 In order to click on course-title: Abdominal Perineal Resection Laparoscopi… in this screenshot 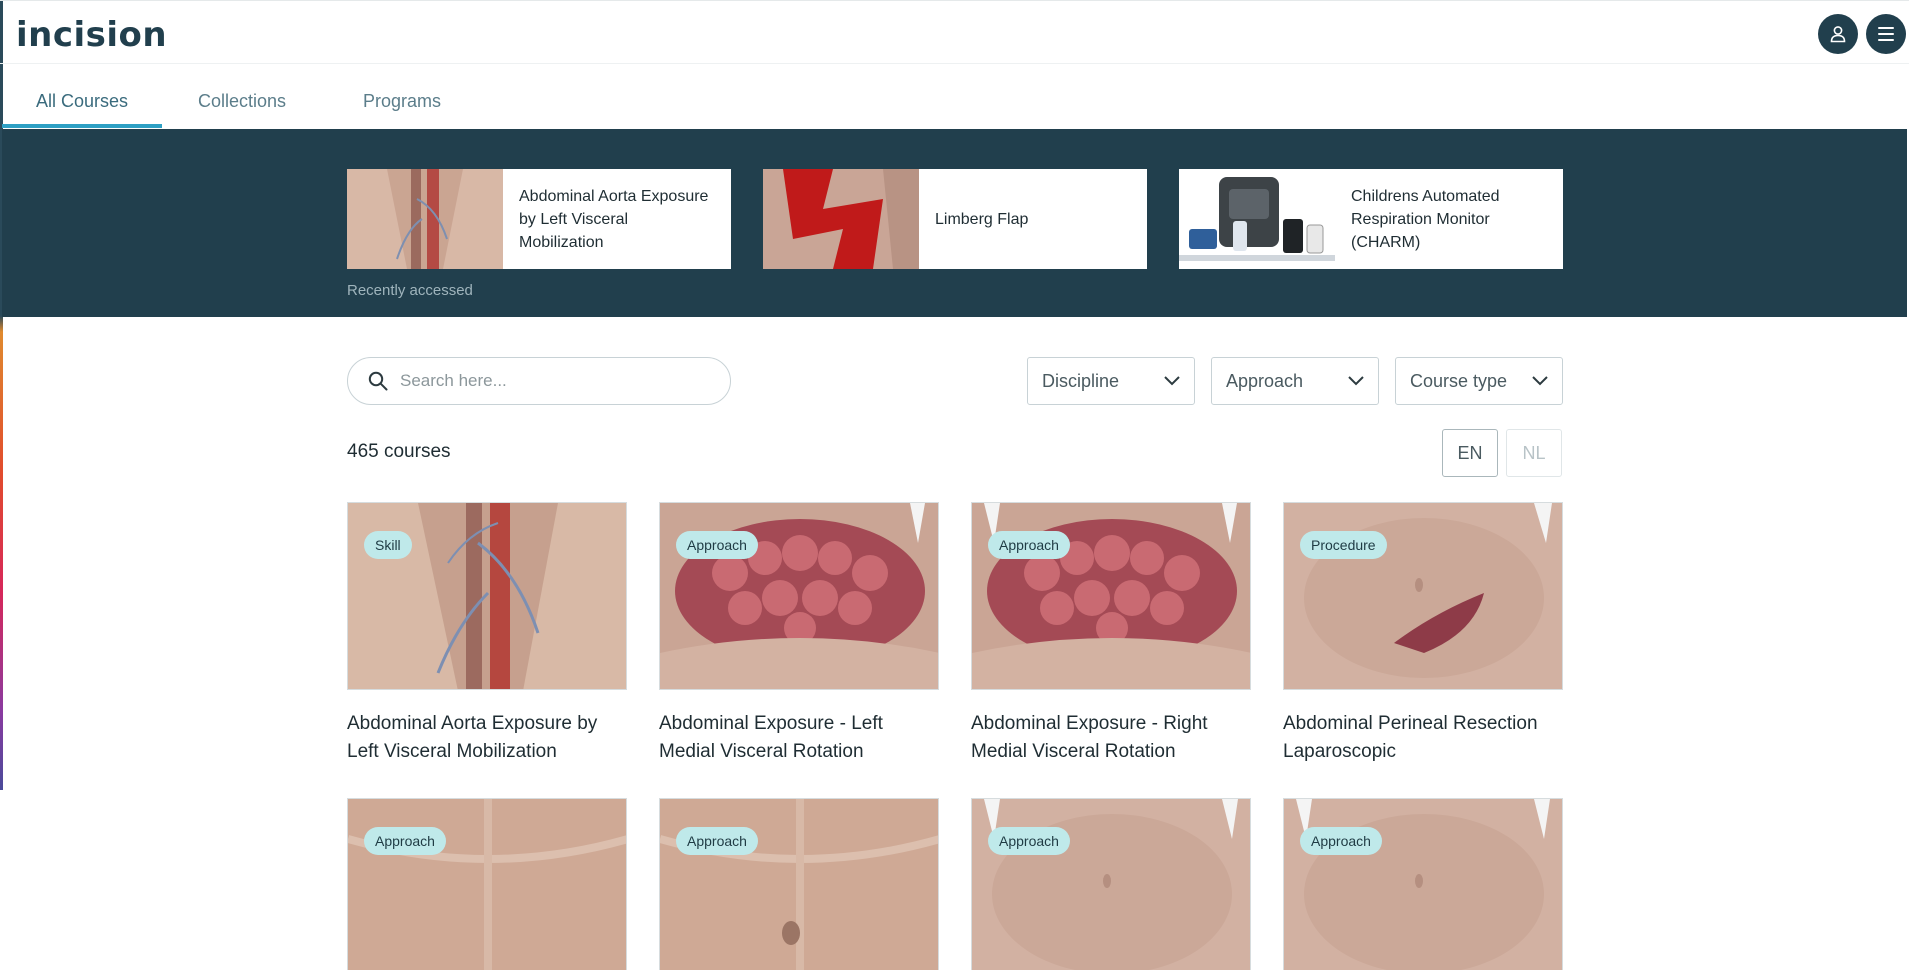, I will do `click(1410, 737)`.